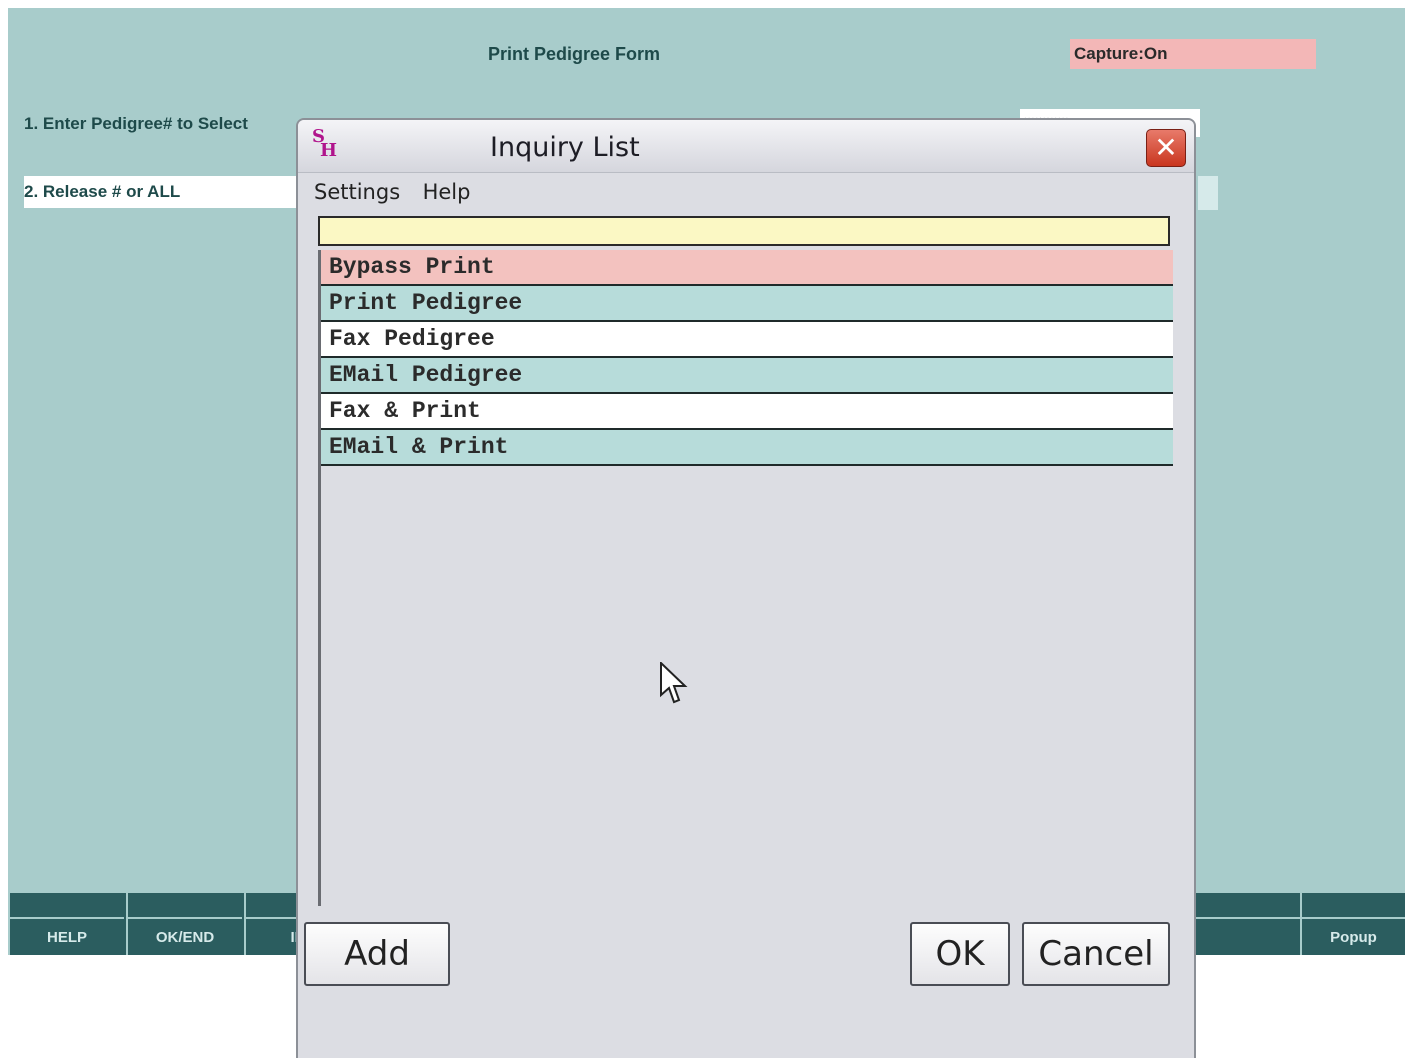  What do you see at coordinates (674, 683) in the screenshot?
I see `mouse-cursor-icon` at bounding box center [674, 683].